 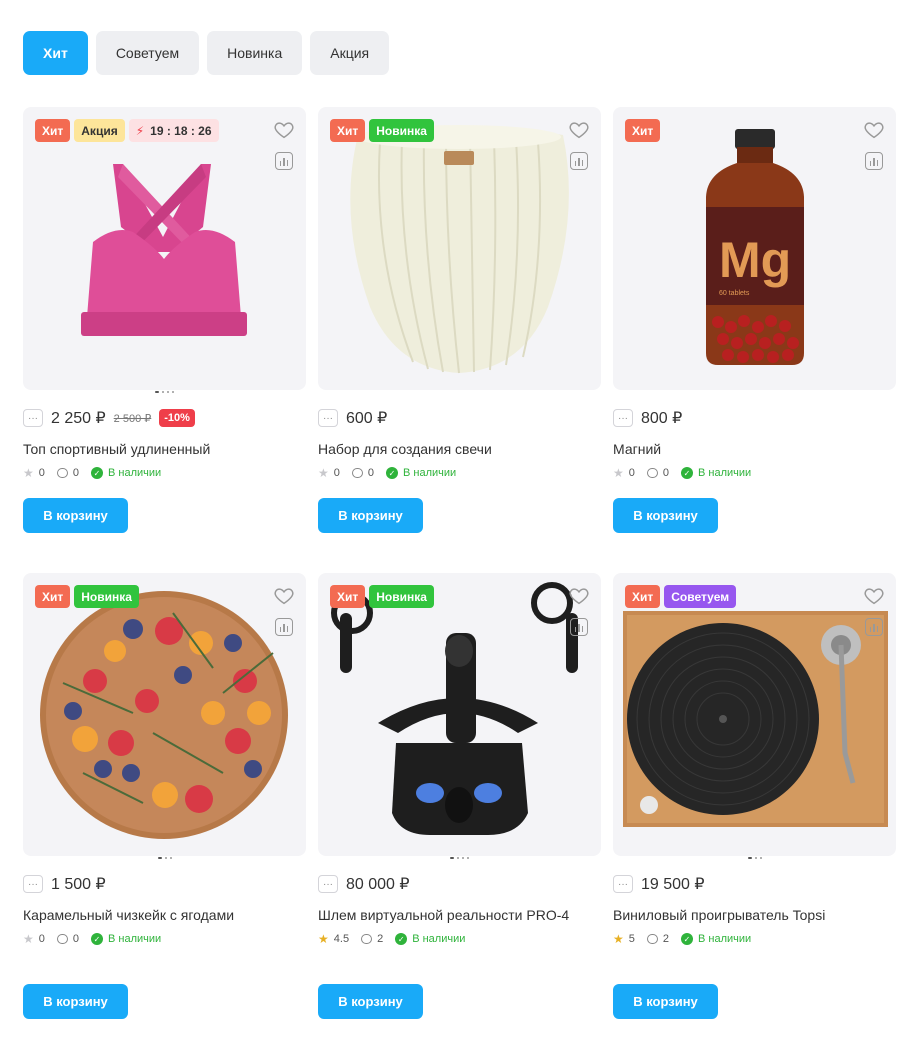 What do you see at coordinates (662, 418) in the screenshot?
I see `price: 800 ₽` at bounding box center [662, 418].